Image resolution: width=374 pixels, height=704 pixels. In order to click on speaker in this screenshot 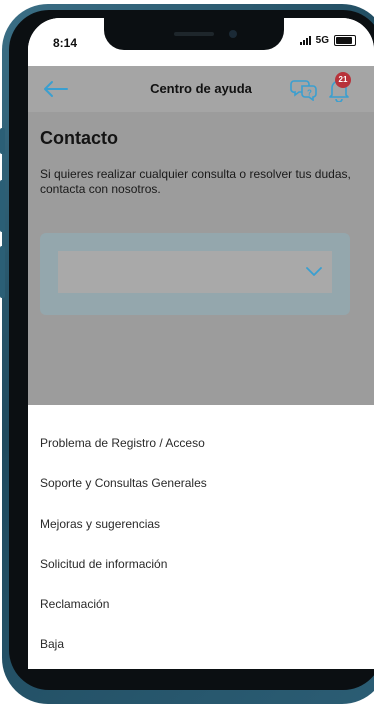, I will do `click(194, 34)`.